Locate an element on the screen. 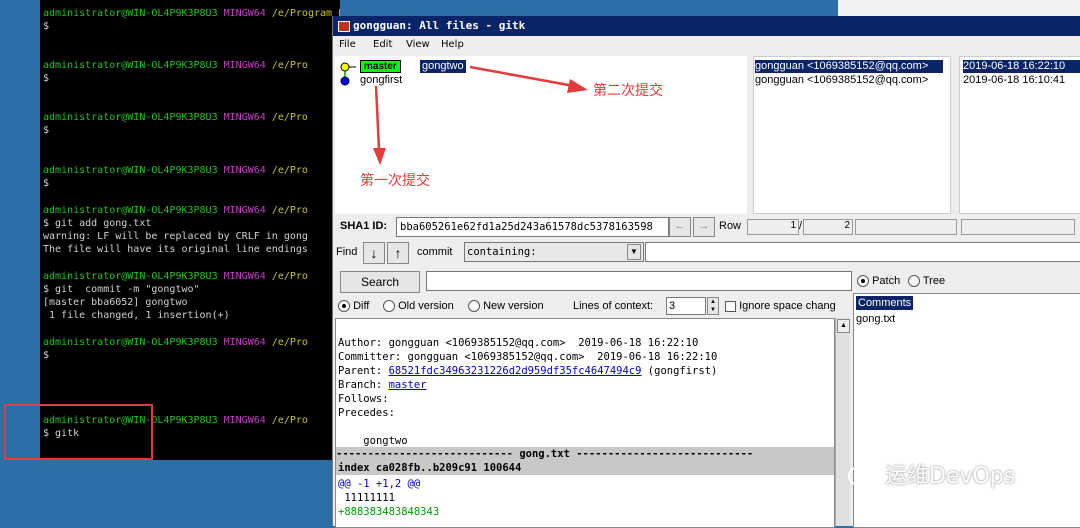  annotation-arrows is located at coordinates (480, 115).